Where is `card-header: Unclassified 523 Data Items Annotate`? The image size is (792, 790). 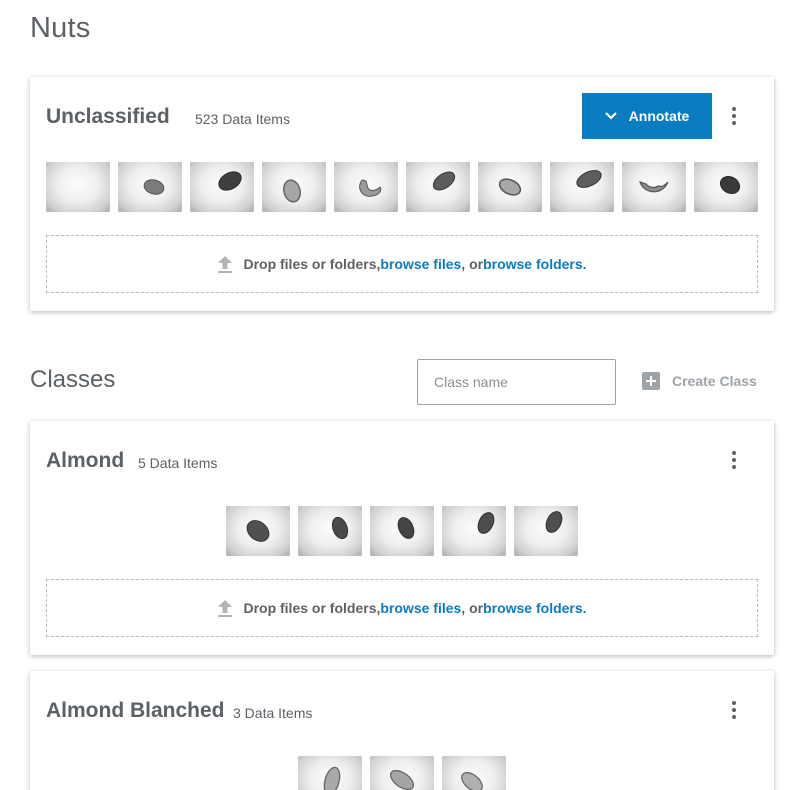 card-header: Unclassified 523 Data Items Annotate is located at coordinates (402, 117).